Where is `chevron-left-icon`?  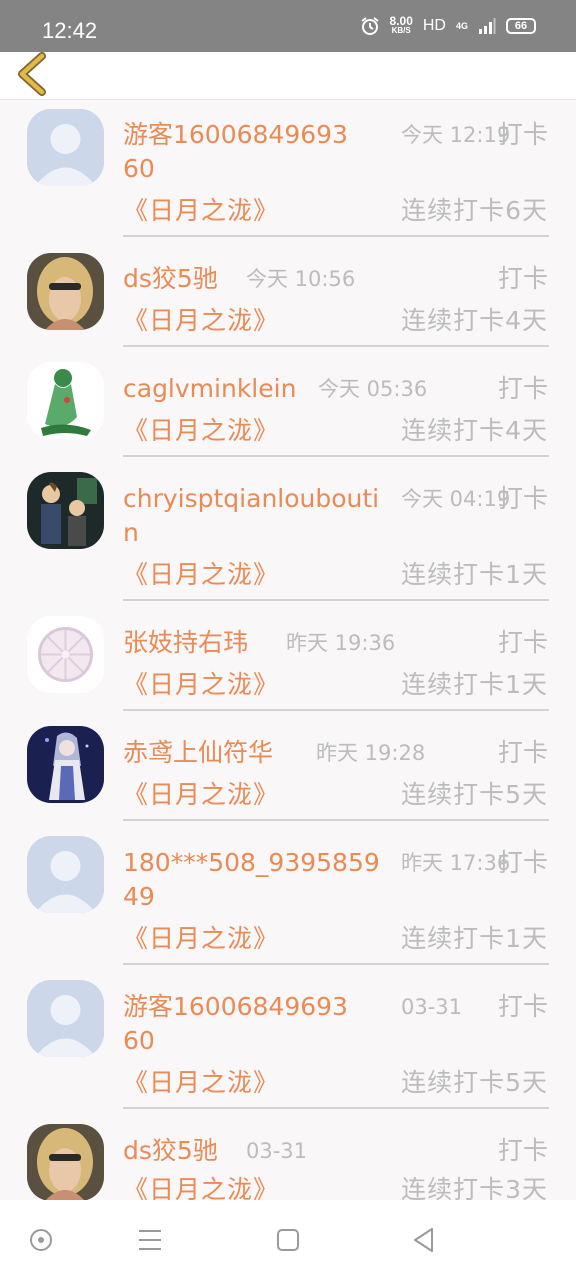
chevron-left-icon is located at coordinates (32, 74).